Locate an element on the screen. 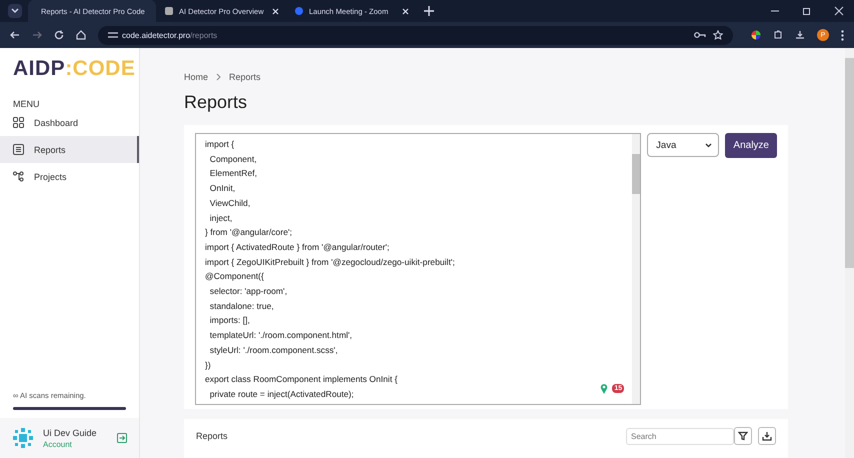 The height and width of the screenshot is (458, 854). reload-icon is located at coordinates (59, 35).